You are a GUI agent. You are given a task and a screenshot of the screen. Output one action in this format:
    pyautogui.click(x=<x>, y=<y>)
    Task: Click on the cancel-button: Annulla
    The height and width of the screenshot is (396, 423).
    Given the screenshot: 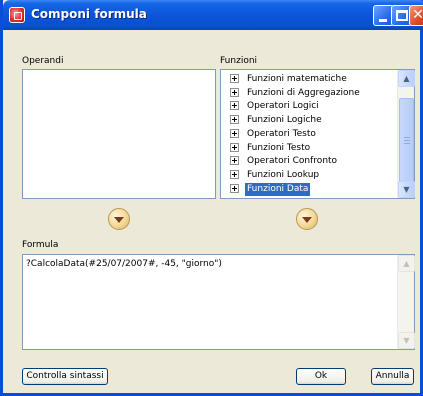 What is the action you would take?
    pyautogui.click(x=392, y=376)
    